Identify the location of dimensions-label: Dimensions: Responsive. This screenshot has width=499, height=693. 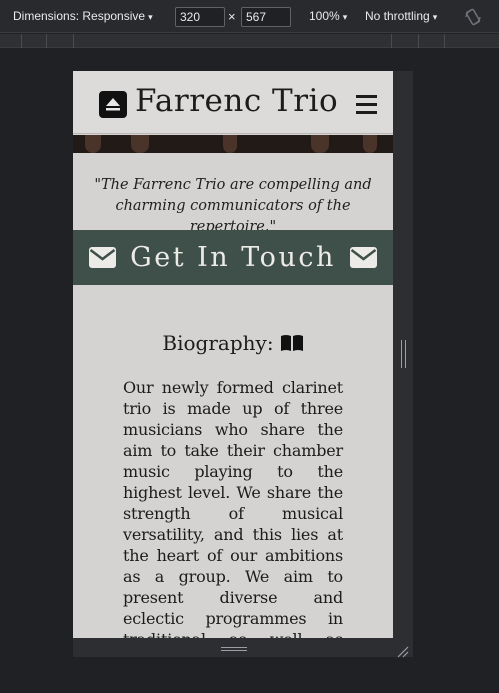
(79, 16).